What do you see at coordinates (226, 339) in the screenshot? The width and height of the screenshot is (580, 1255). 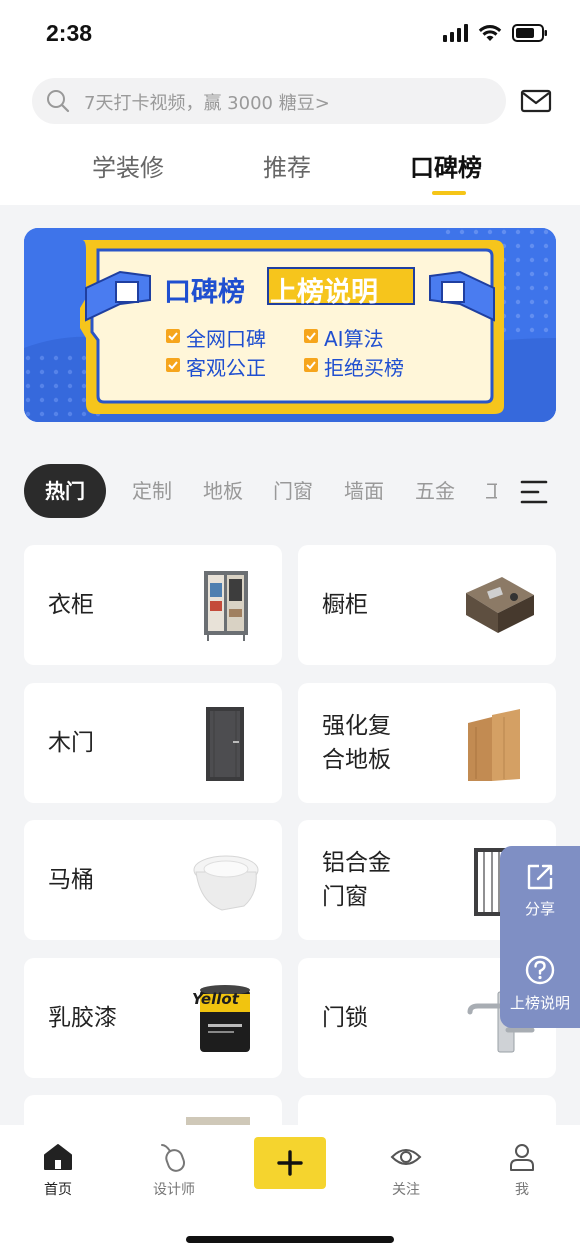 I see `banner-point-1: 全网口碑` at bounding box center [226, 339].